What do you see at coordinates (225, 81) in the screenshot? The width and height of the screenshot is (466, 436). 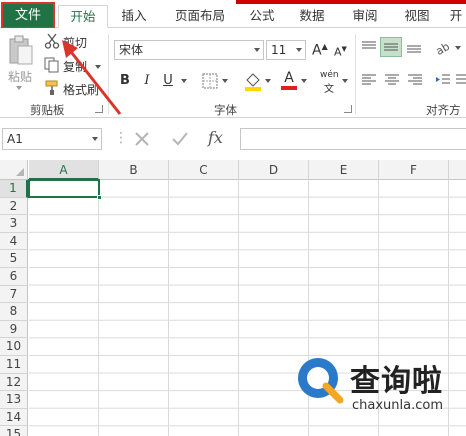 I see `border-dropdown-icon` at bounding box center [225, 81].